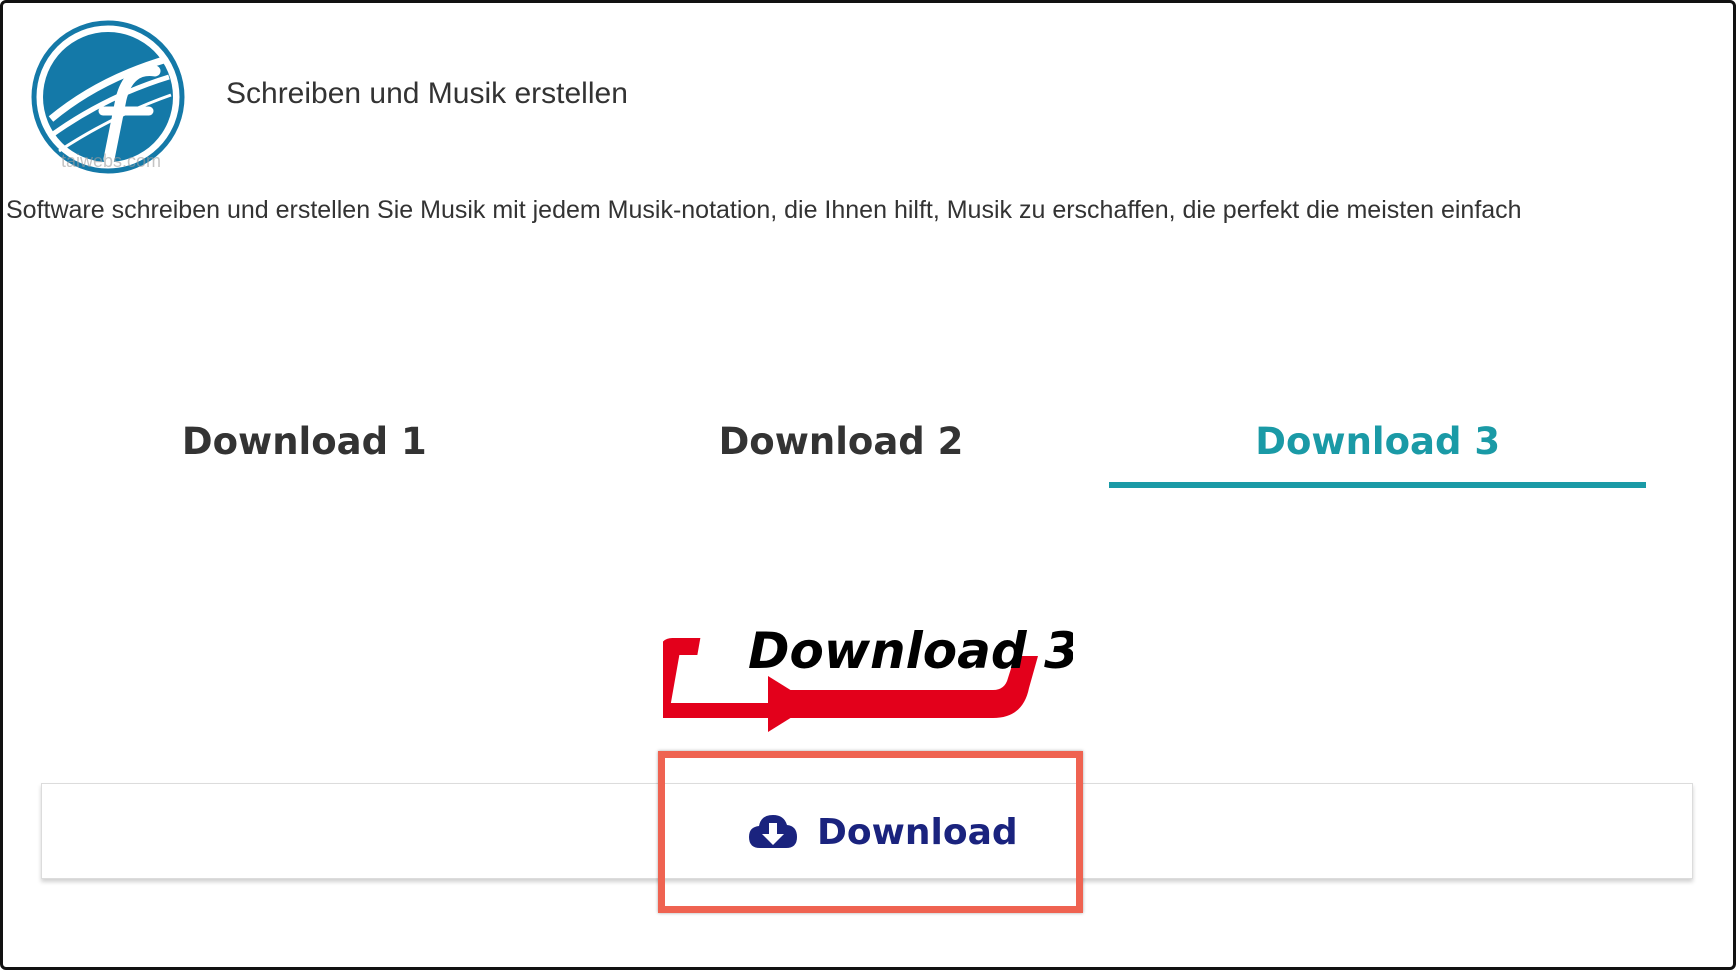 The width and height of the screenshot is (1736, 970). I want to click on download-button-label: Download, so click(917, 832).